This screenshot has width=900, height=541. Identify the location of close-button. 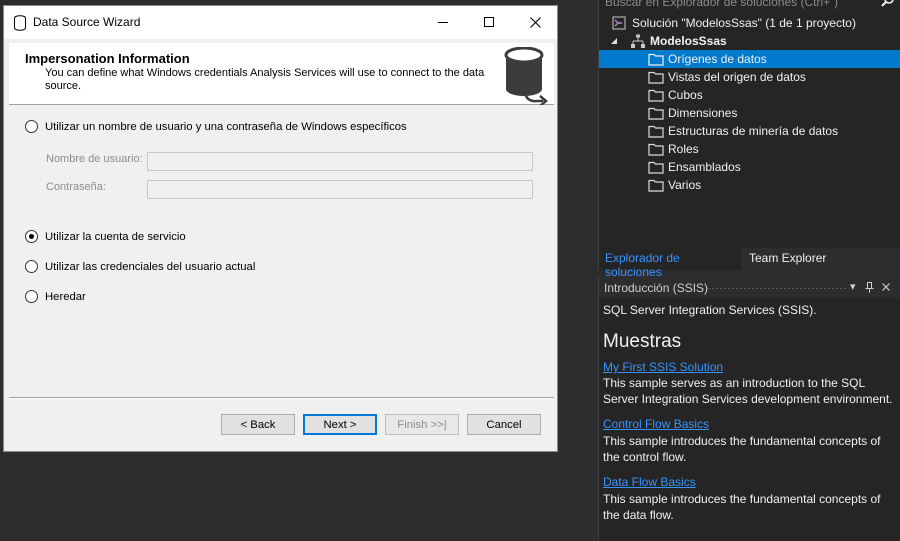
(535, 22).